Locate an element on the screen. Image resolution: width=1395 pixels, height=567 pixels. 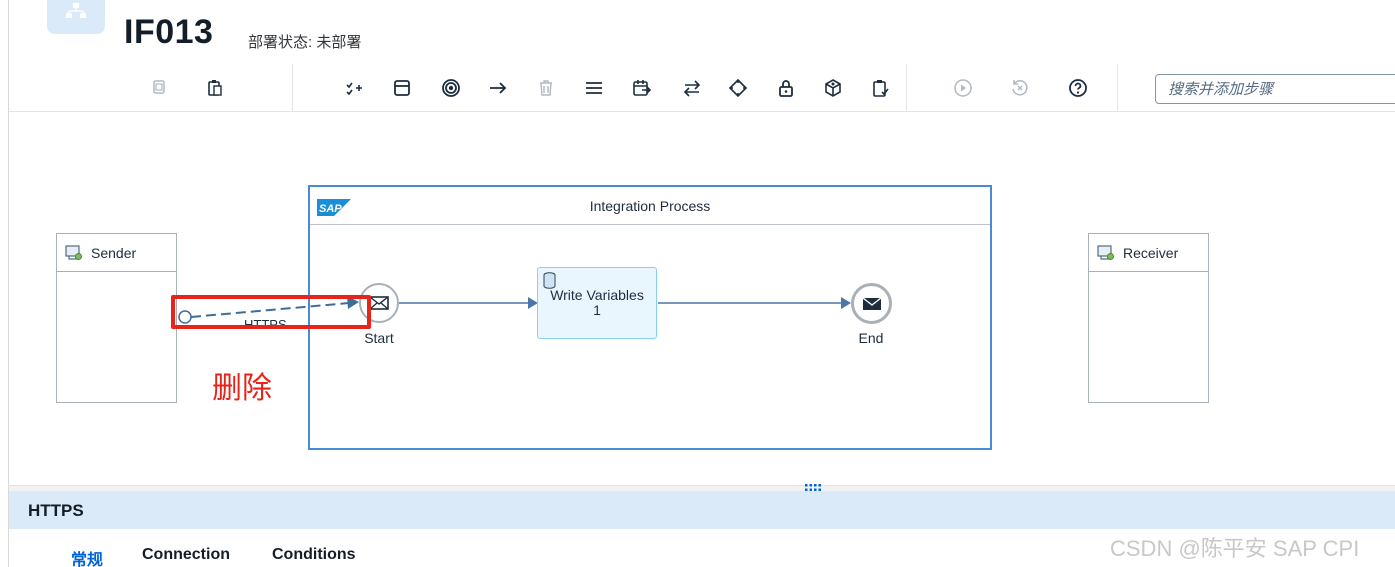
process-box-icon is located at coordinates (402, 88).